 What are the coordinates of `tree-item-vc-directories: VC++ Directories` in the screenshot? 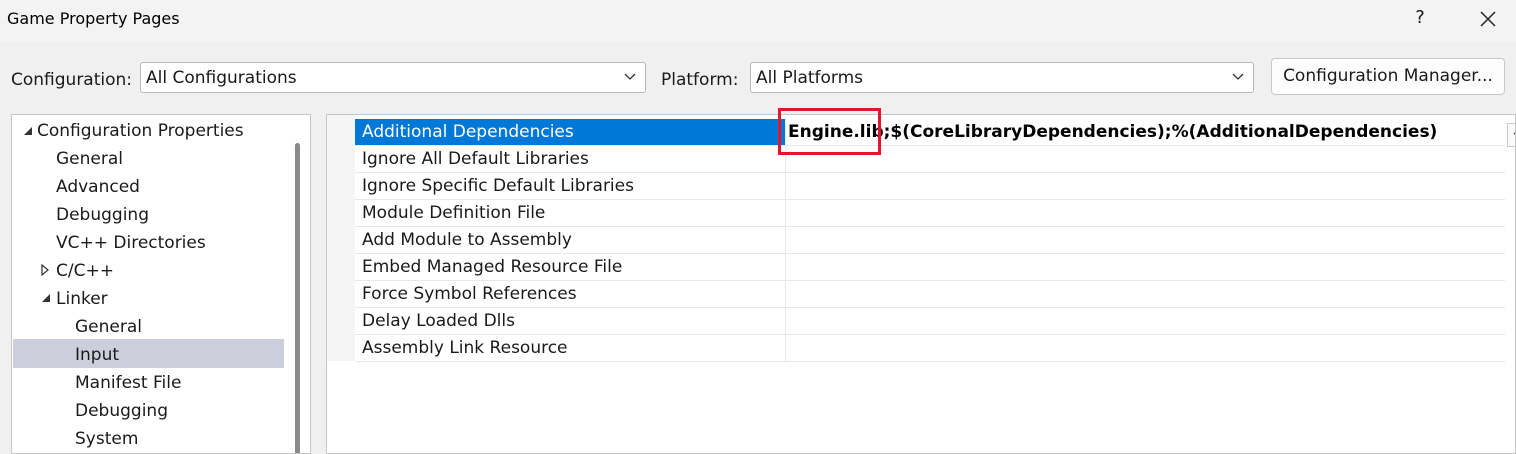 It's located at (131, 243).